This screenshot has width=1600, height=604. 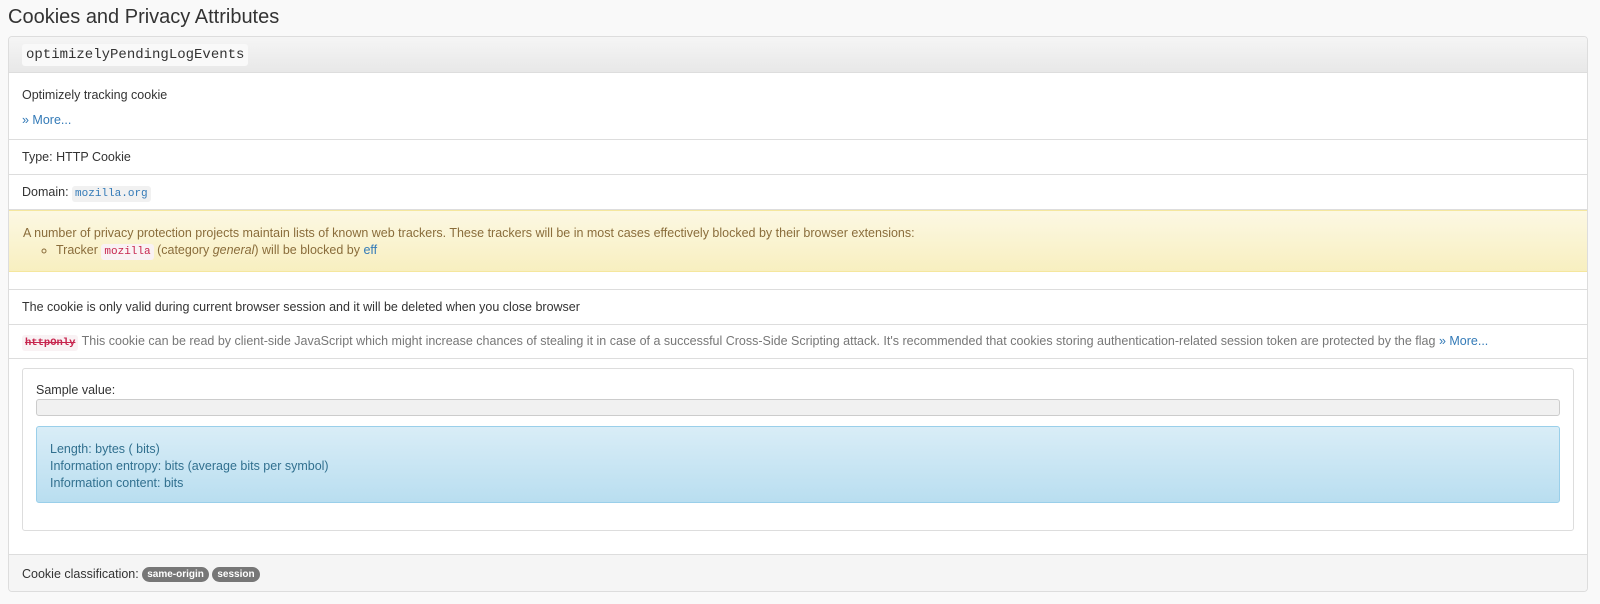 I want to click on blocker-link: eff, so click(x=370, y=250).